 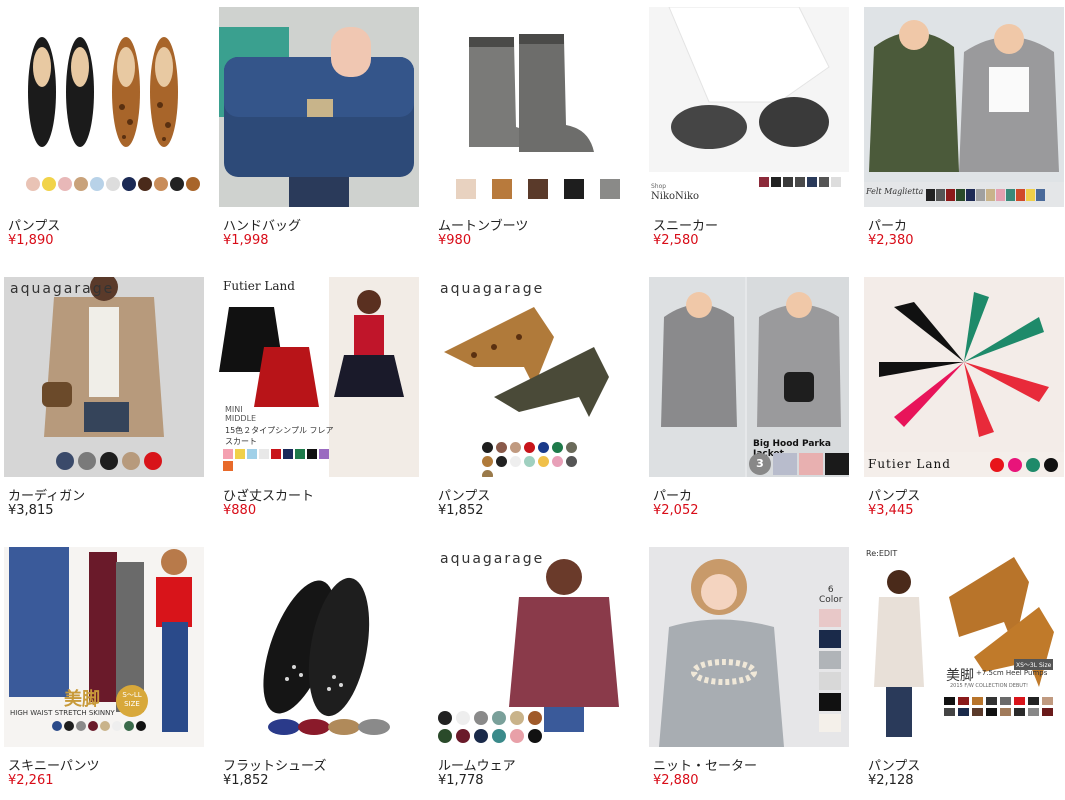 I want to click on product-image: Shop NikoNiko, so click(x=749, y=107).